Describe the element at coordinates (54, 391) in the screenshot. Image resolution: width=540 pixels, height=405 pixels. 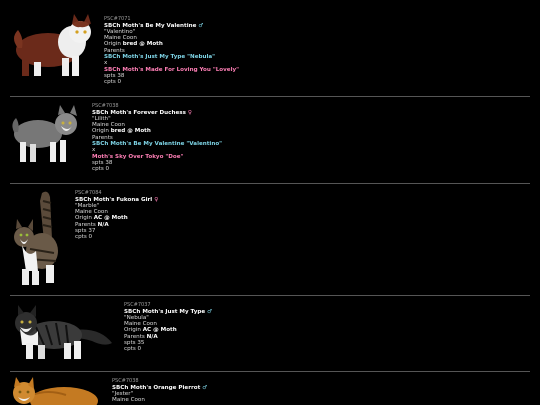
I see `cat-portrait-orange-white` at that location.